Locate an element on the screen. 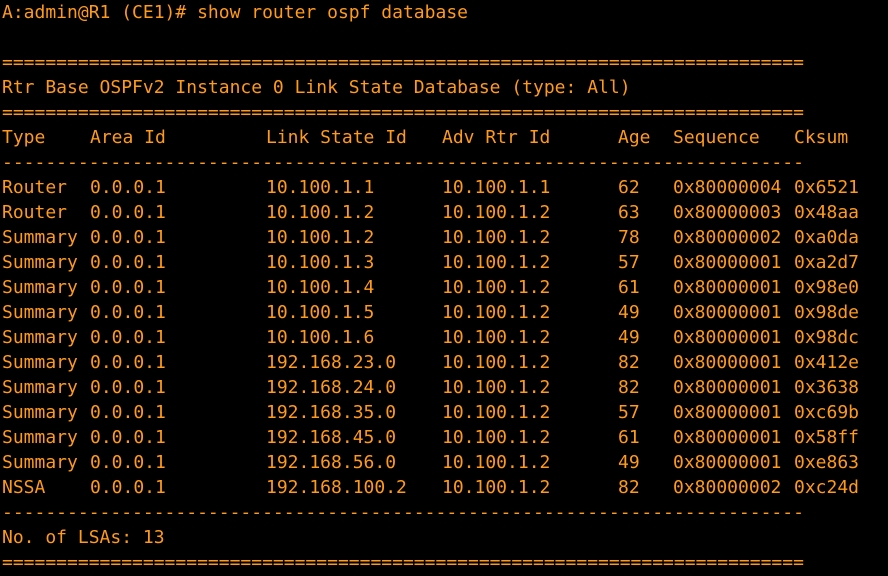 The width and height of the screenshot is (888, 576). cell-cksum: 0xc24d is located at coordinates (827, 487).